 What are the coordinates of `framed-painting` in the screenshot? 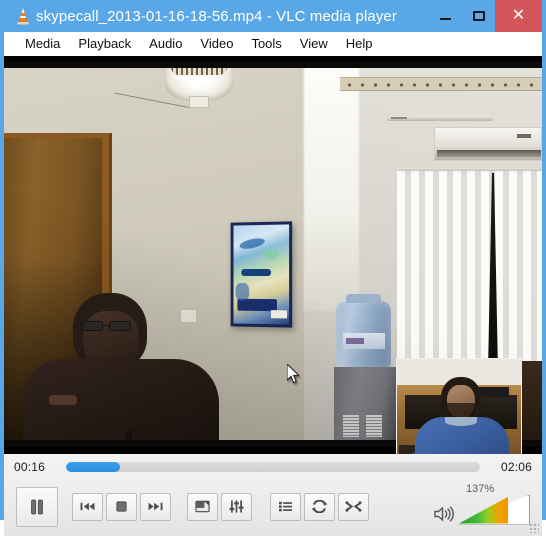 It's located at (261, 274).